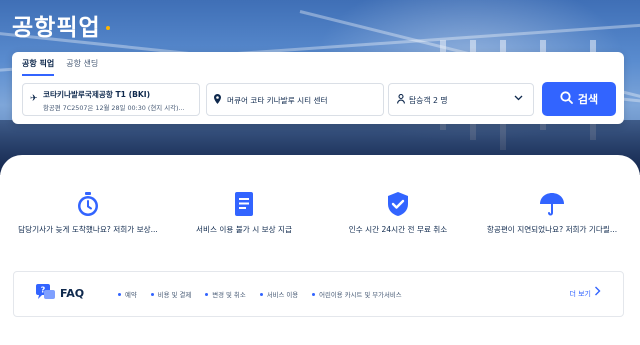 Image resolution: width=640 pixels, height=345 pixels. I want to click on feature-label: 인수 시간 24시간 전 무료 취소, so click(398, 229).